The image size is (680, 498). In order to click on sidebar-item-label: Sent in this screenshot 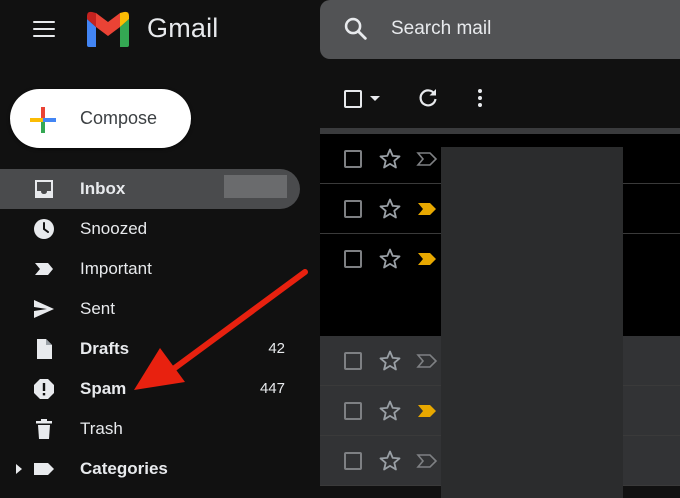, I will do `click(97, 308)`.